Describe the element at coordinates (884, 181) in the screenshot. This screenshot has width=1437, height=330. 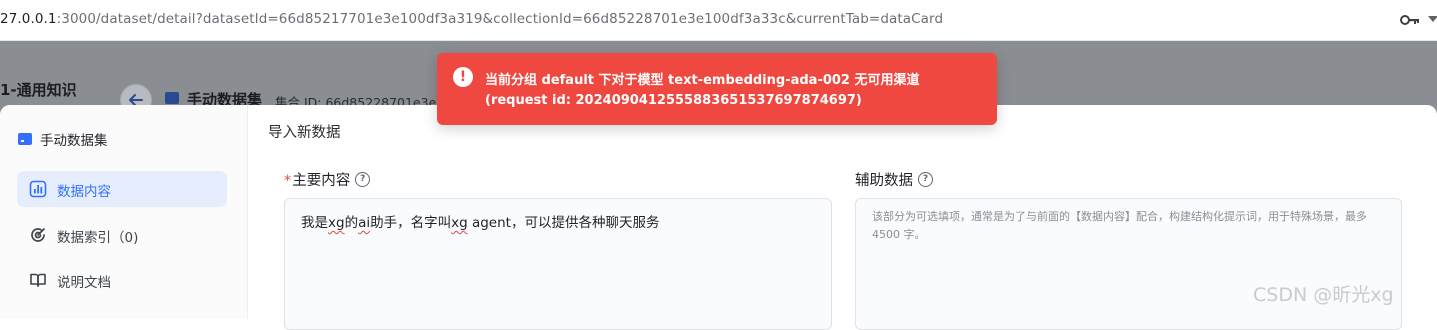
I see `aux-data-label-text: 辅助数据` at that location.